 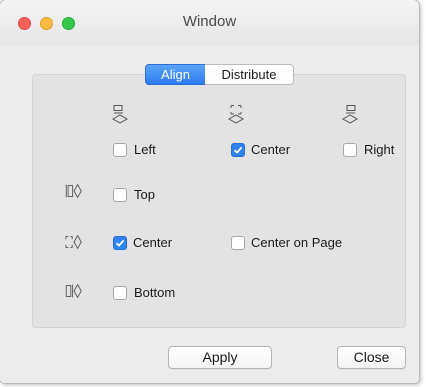 What do you see at coordinates (379, 149) in the screenshot?
I see `right-label: Right` at bounding box center [379, 149].